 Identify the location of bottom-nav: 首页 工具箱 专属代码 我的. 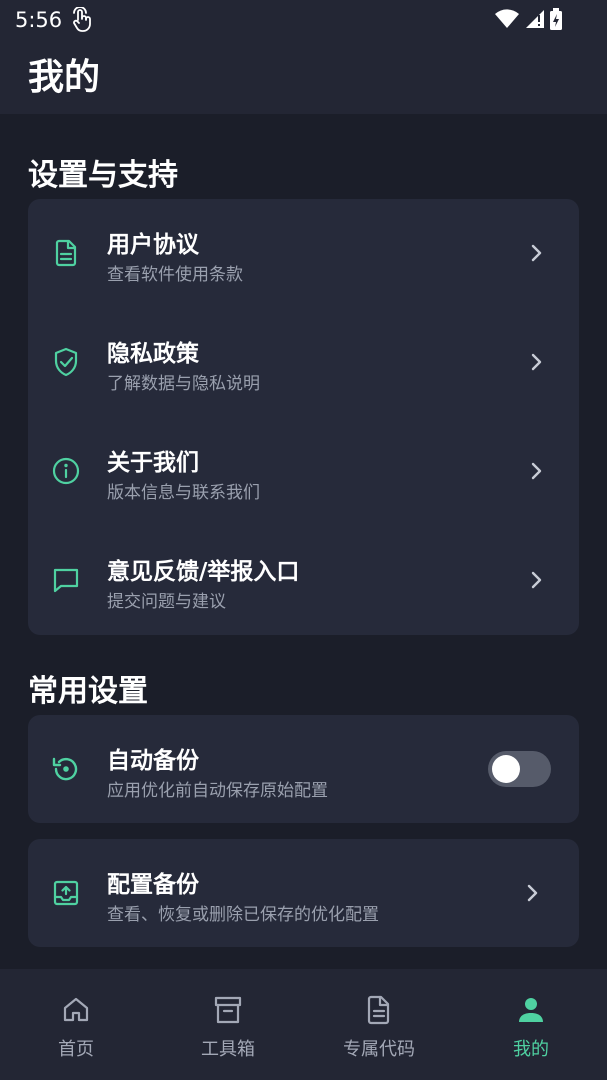
(303, 1024).